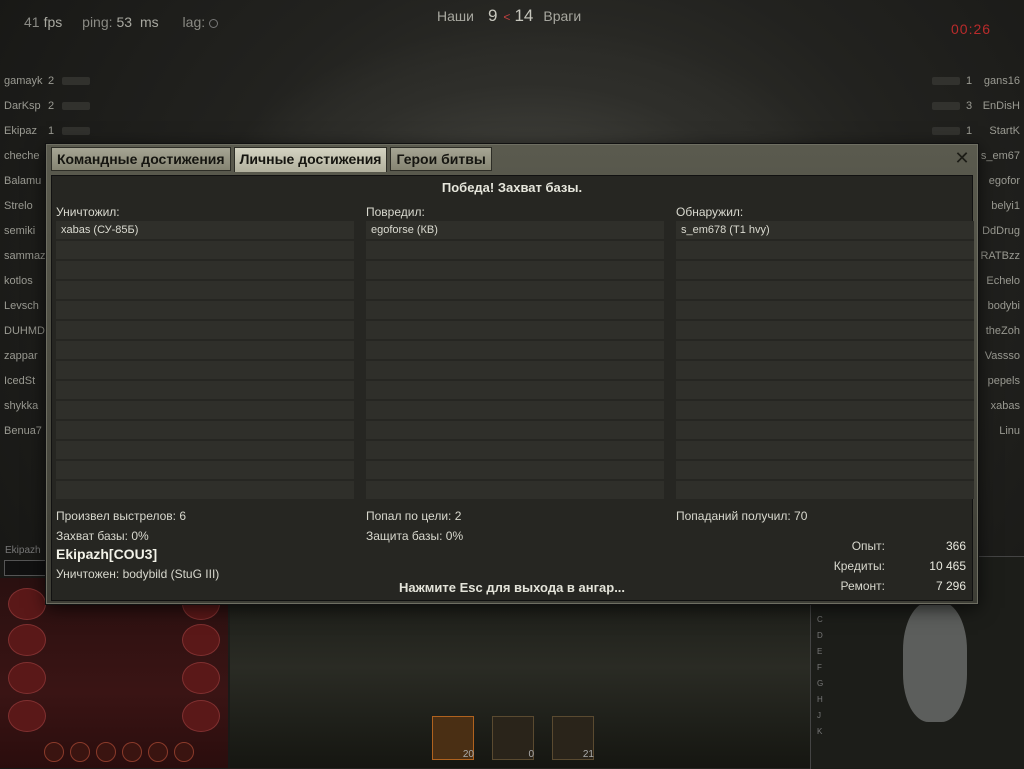 This screenshot has height=769, width=1024. I want to click on player-name: DdDrug, so click(1001, 230).